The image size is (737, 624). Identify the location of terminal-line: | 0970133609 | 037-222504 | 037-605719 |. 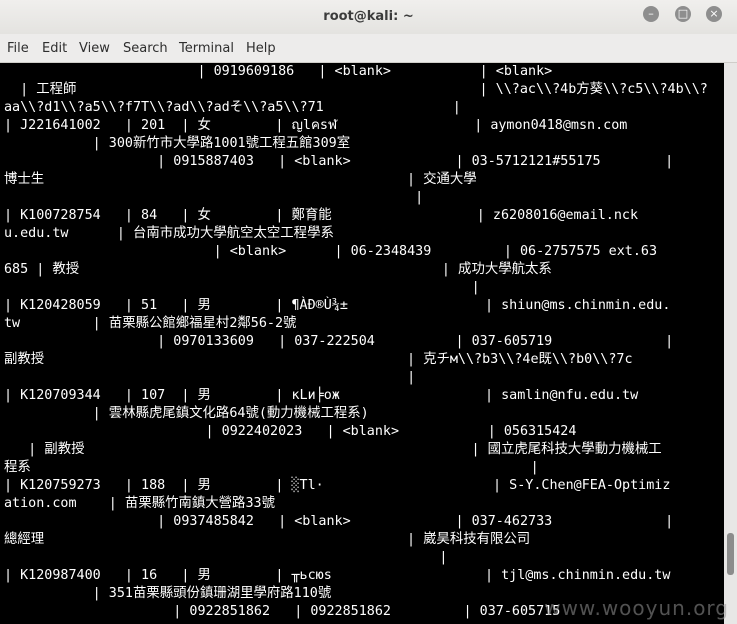
(339, 341).